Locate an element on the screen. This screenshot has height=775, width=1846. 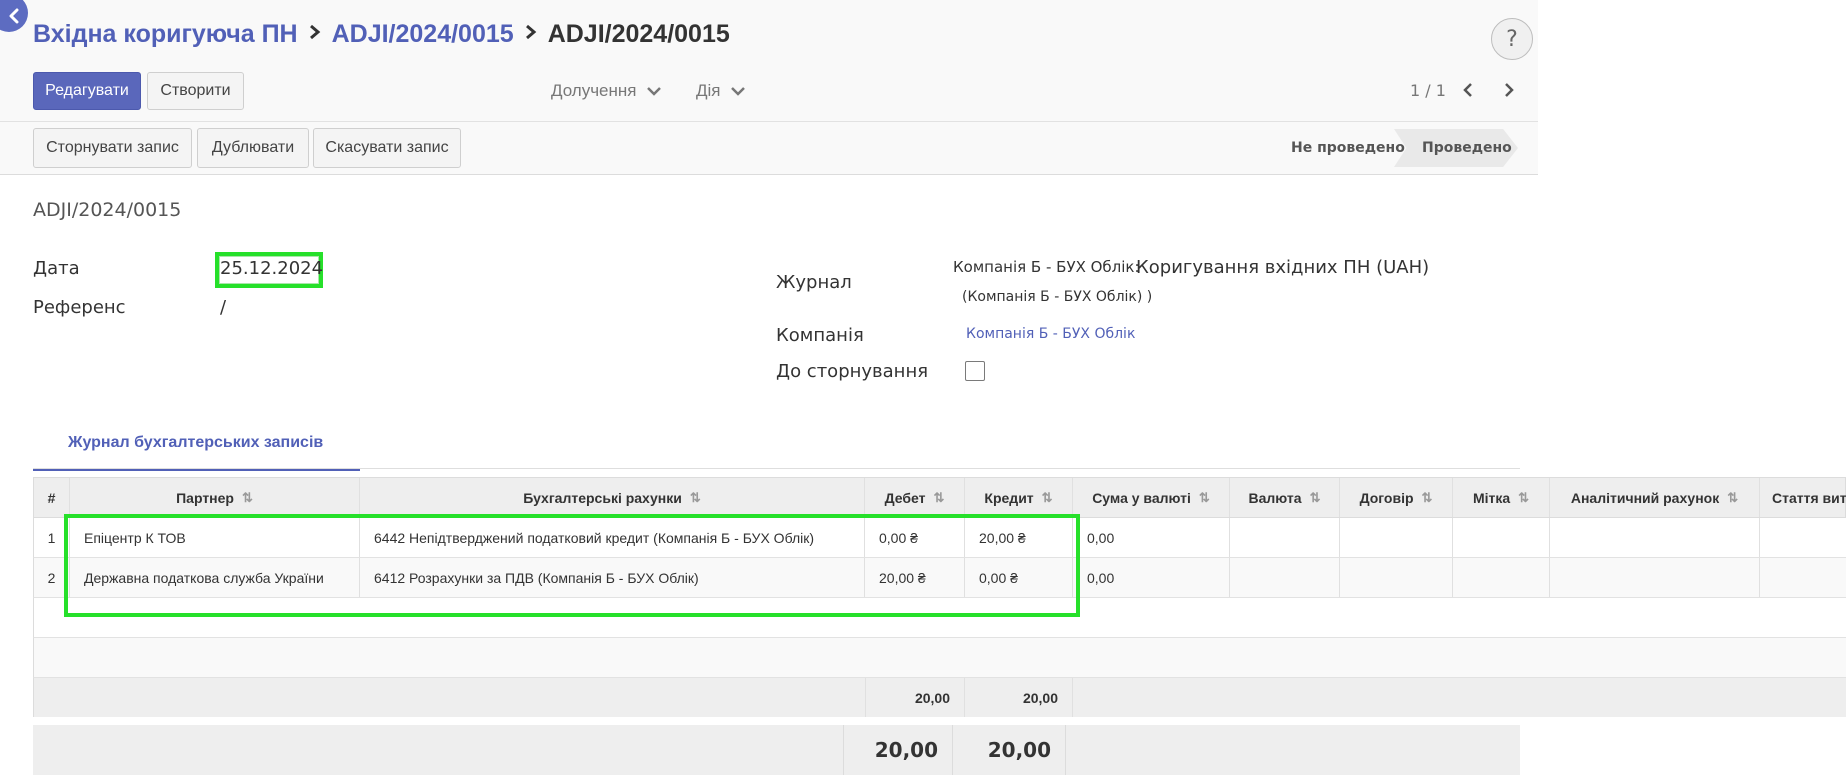
header-credit-label: Кредит is located at coordinates (1009, 497).